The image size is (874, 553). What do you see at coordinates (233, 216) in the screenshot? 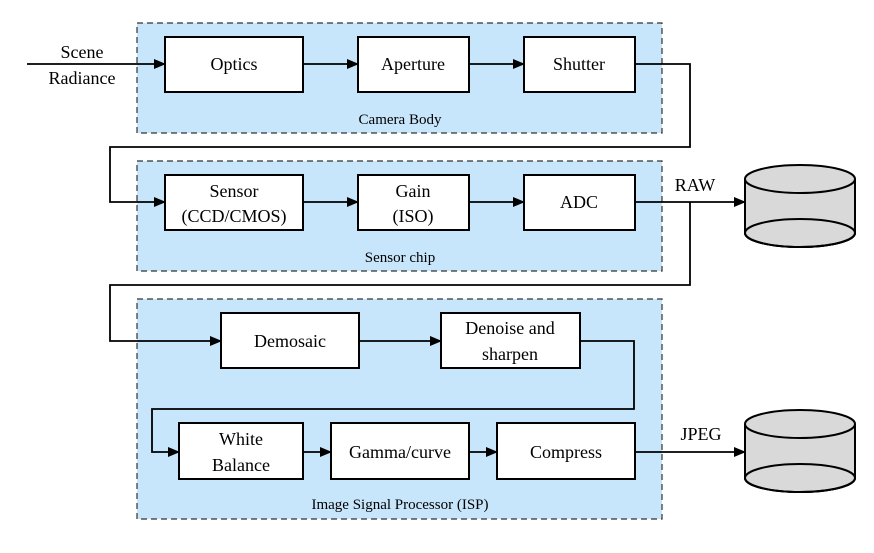
I see `block-sensor-label-2: (CCD/CMOS)` at bounding box center [233, 216].